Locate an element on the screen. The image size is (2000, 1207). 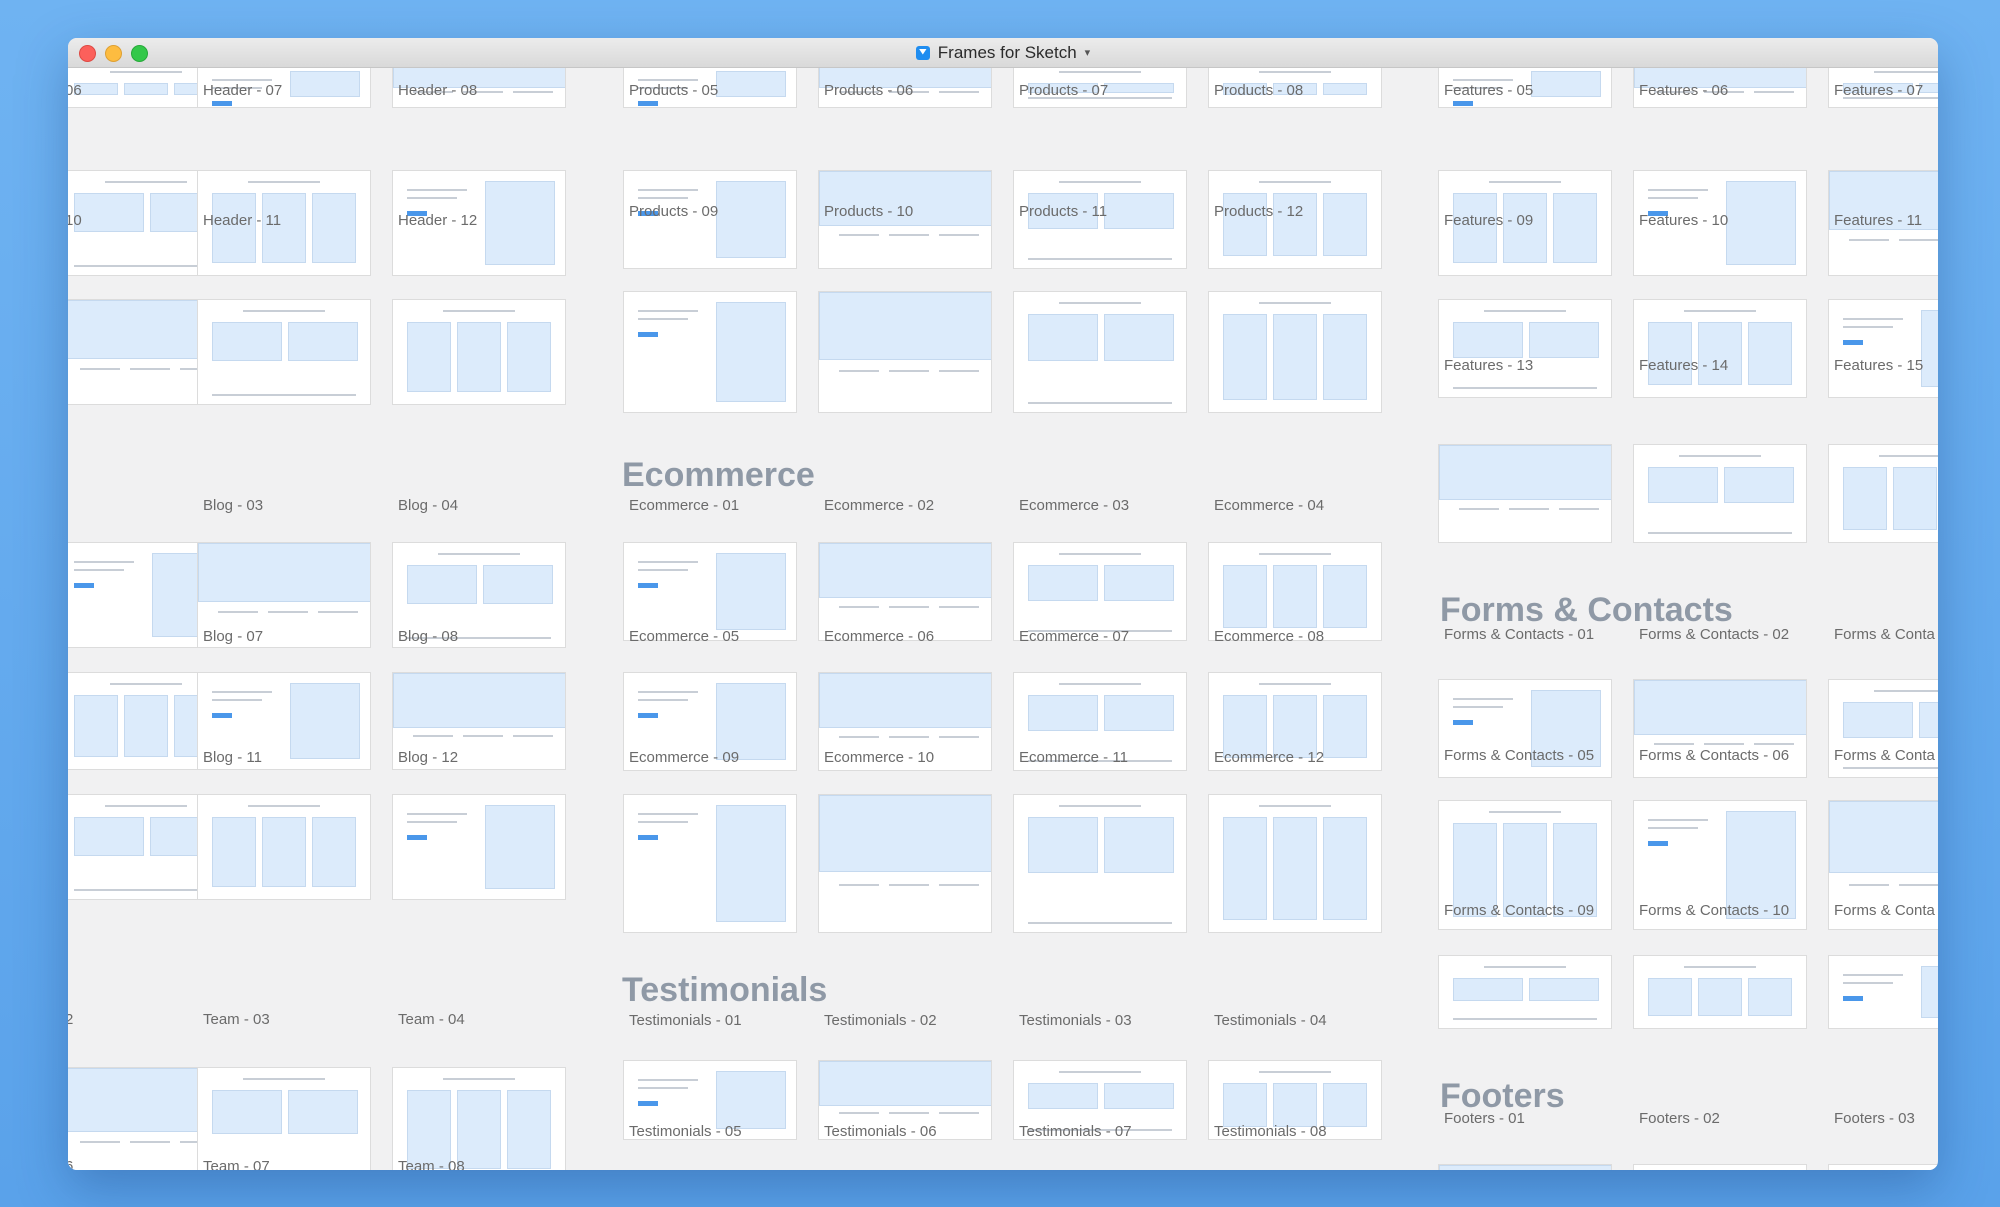
artboard-label: Ecommerce - 03 is located at coordinates (1074, 505).